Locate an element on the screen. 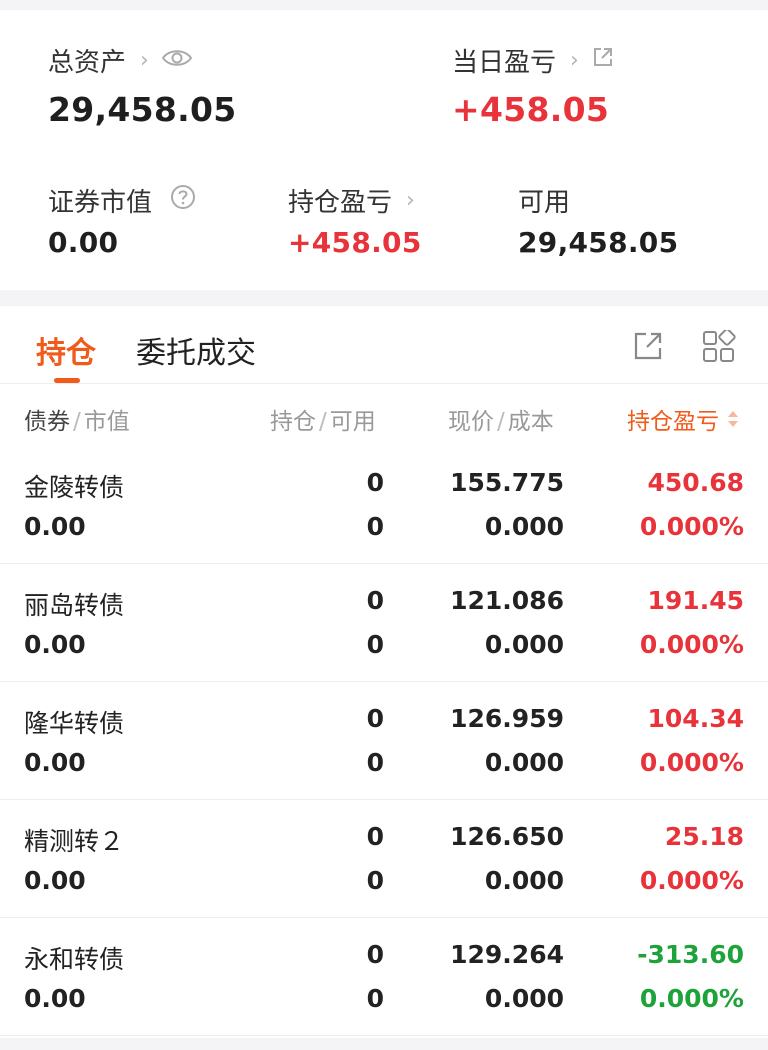 The height and width of the screenshot is (1050, 768). table-row: 金陵转债 0.00 0 0 155.775 0.000 450.68 0.000% is located at coordinates (384, 505).